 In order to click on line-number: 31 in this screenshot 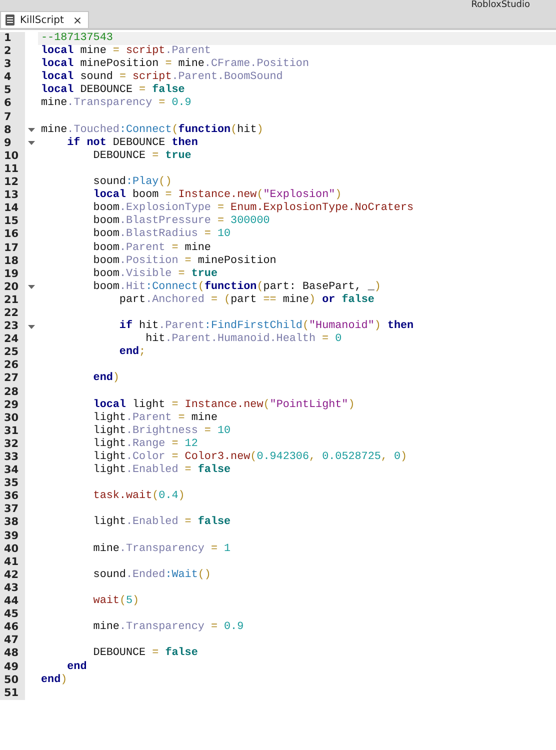, I will do `click(12, 431)`.